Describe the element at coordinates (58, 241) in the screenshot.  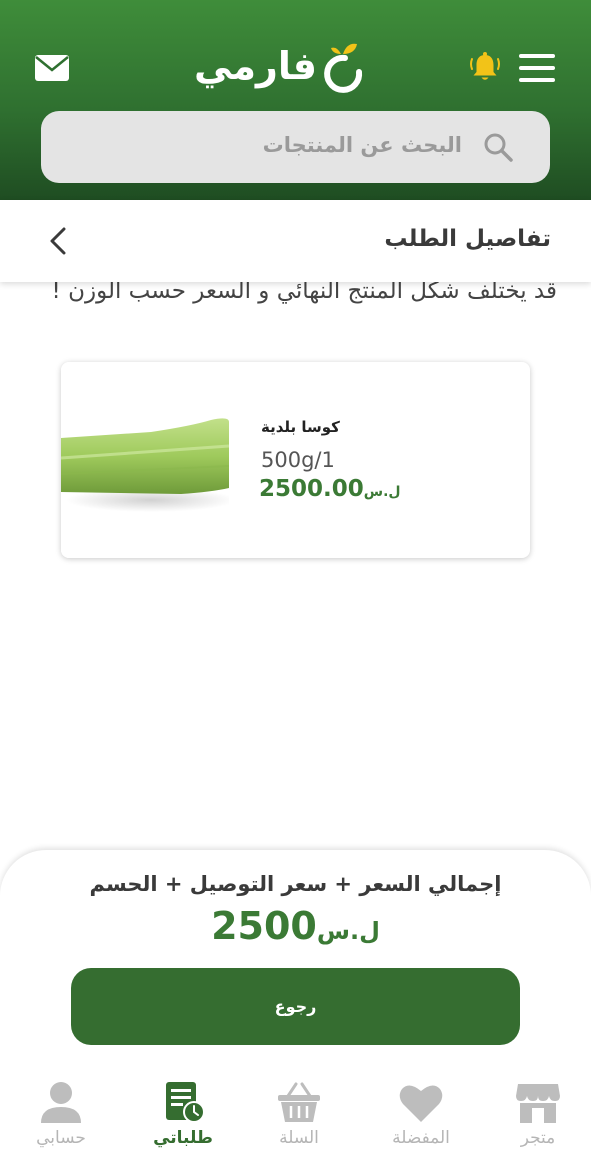
I see `chevron-left-icon` at that location.